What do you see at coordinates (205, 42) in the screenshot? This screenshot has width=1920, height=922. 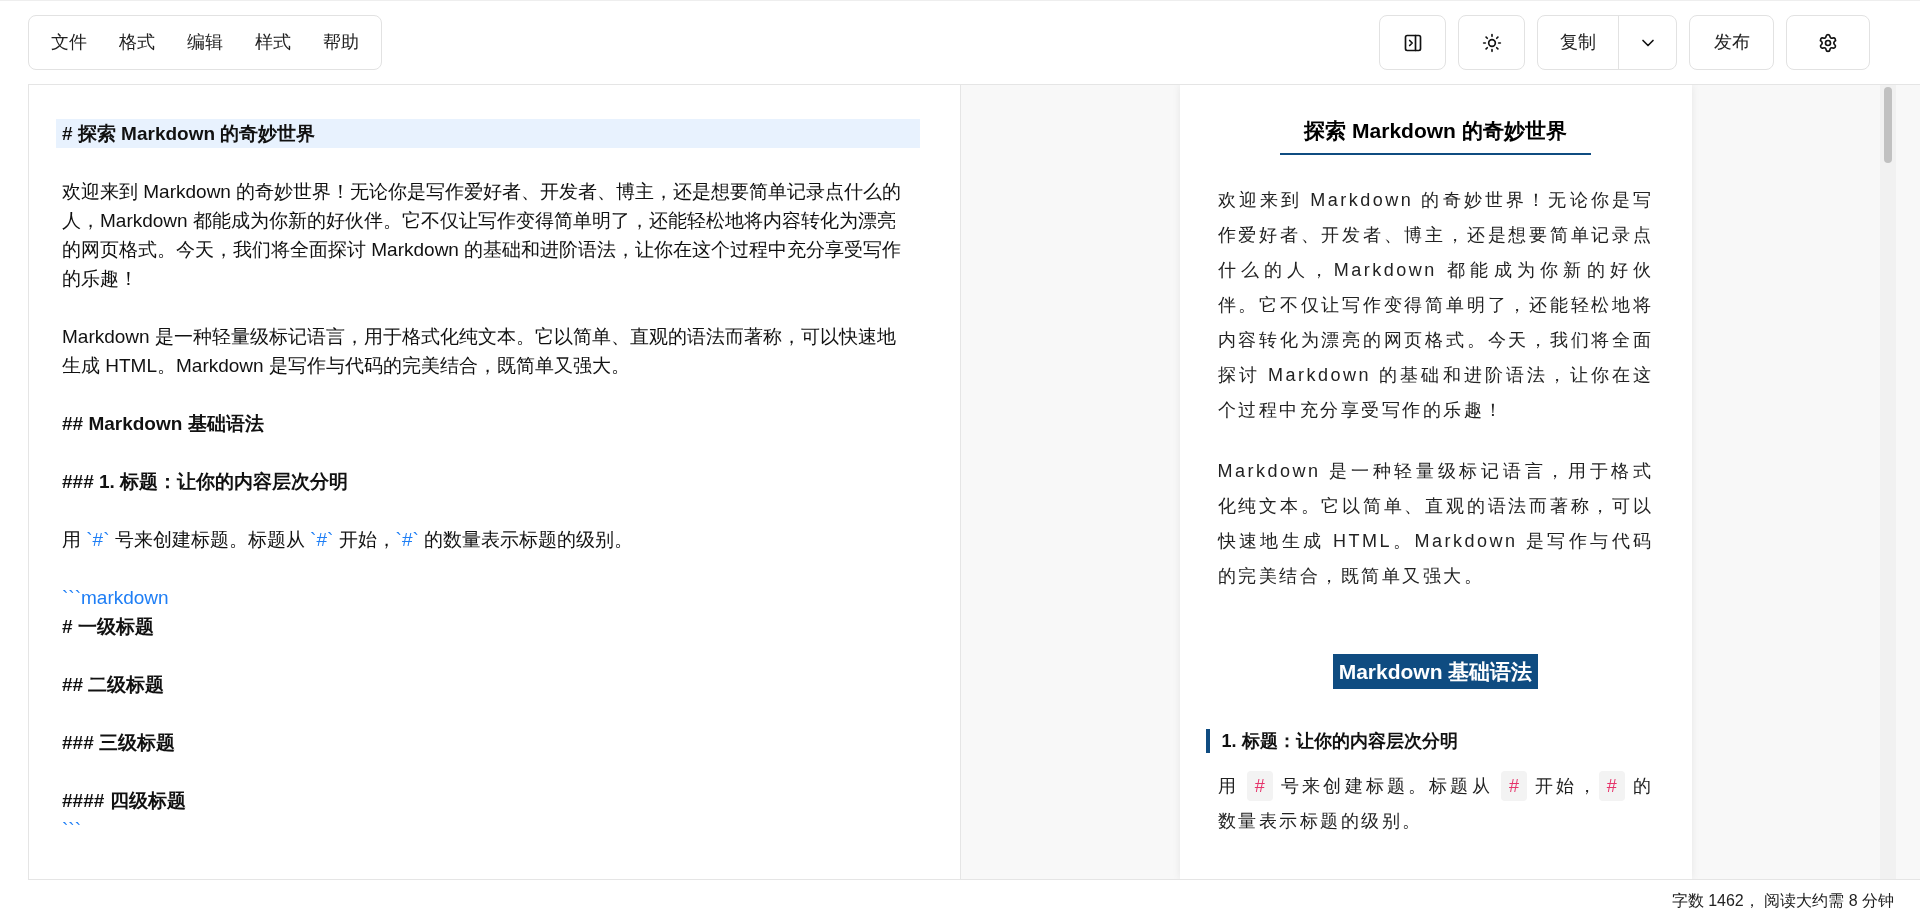 I see `menu-item: 编辑` at bounding box center [205, 42].